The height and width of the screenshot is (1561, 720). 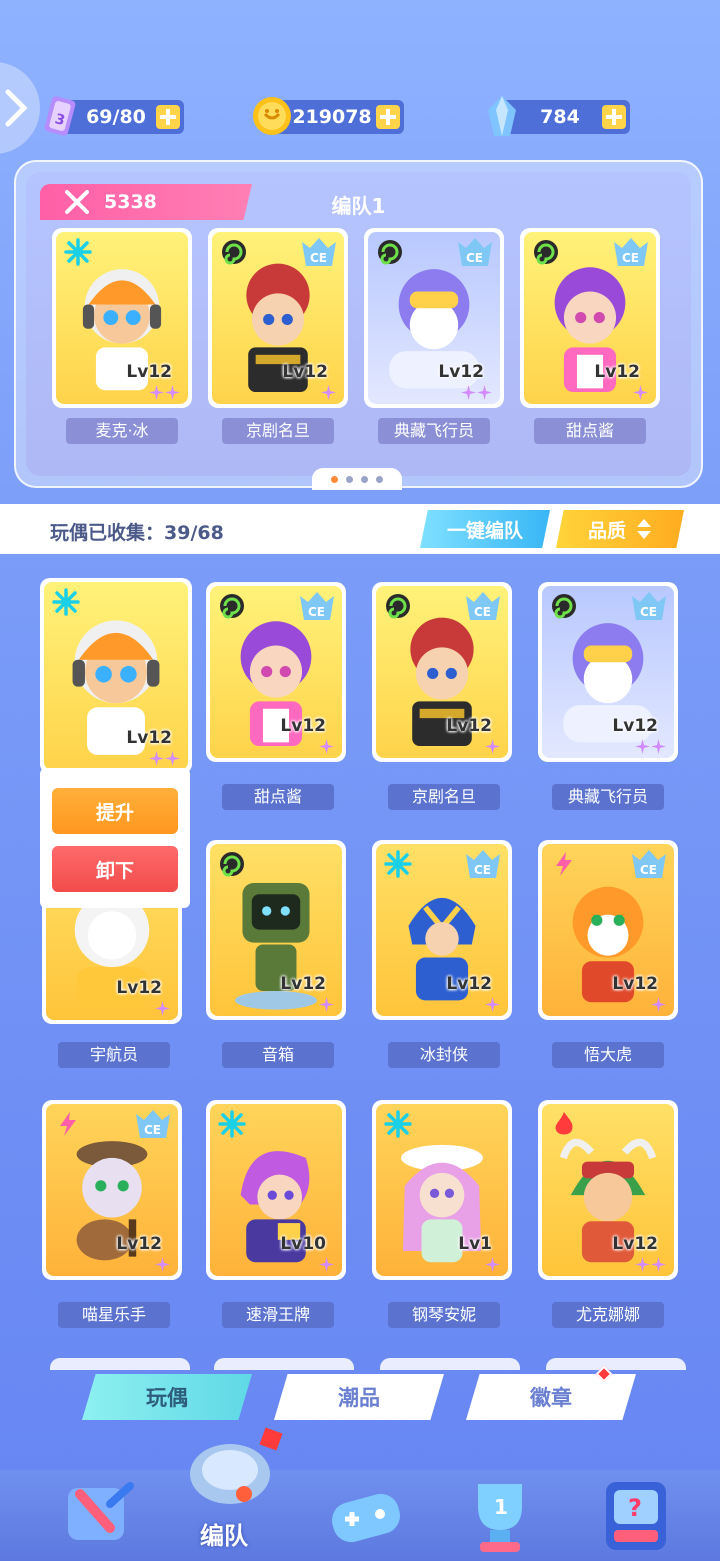 What do you see at coordinates (115, 869) in the screenshot?
I see `remove-button: 卸下` at bounding box center [115, 869].